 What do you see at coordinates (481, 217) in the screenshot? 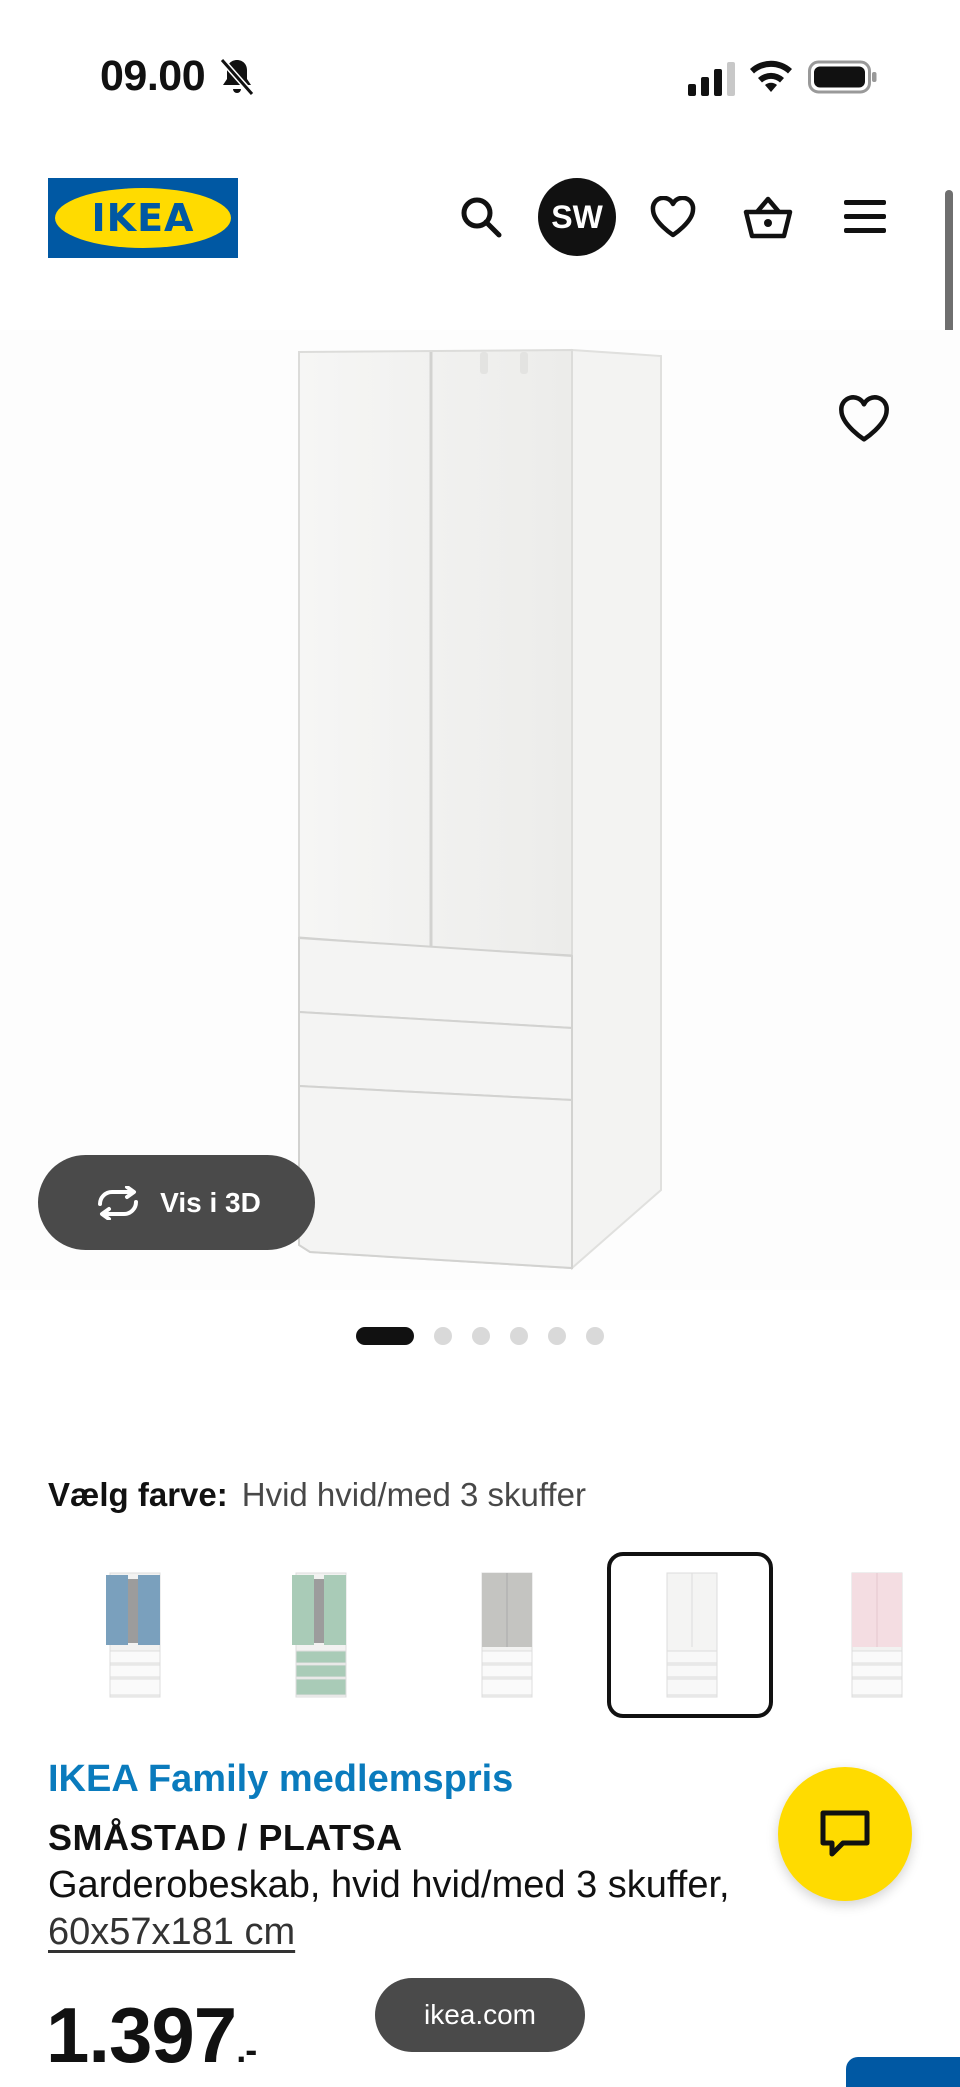
I see `search-icon` at bounding box center [481, 217].